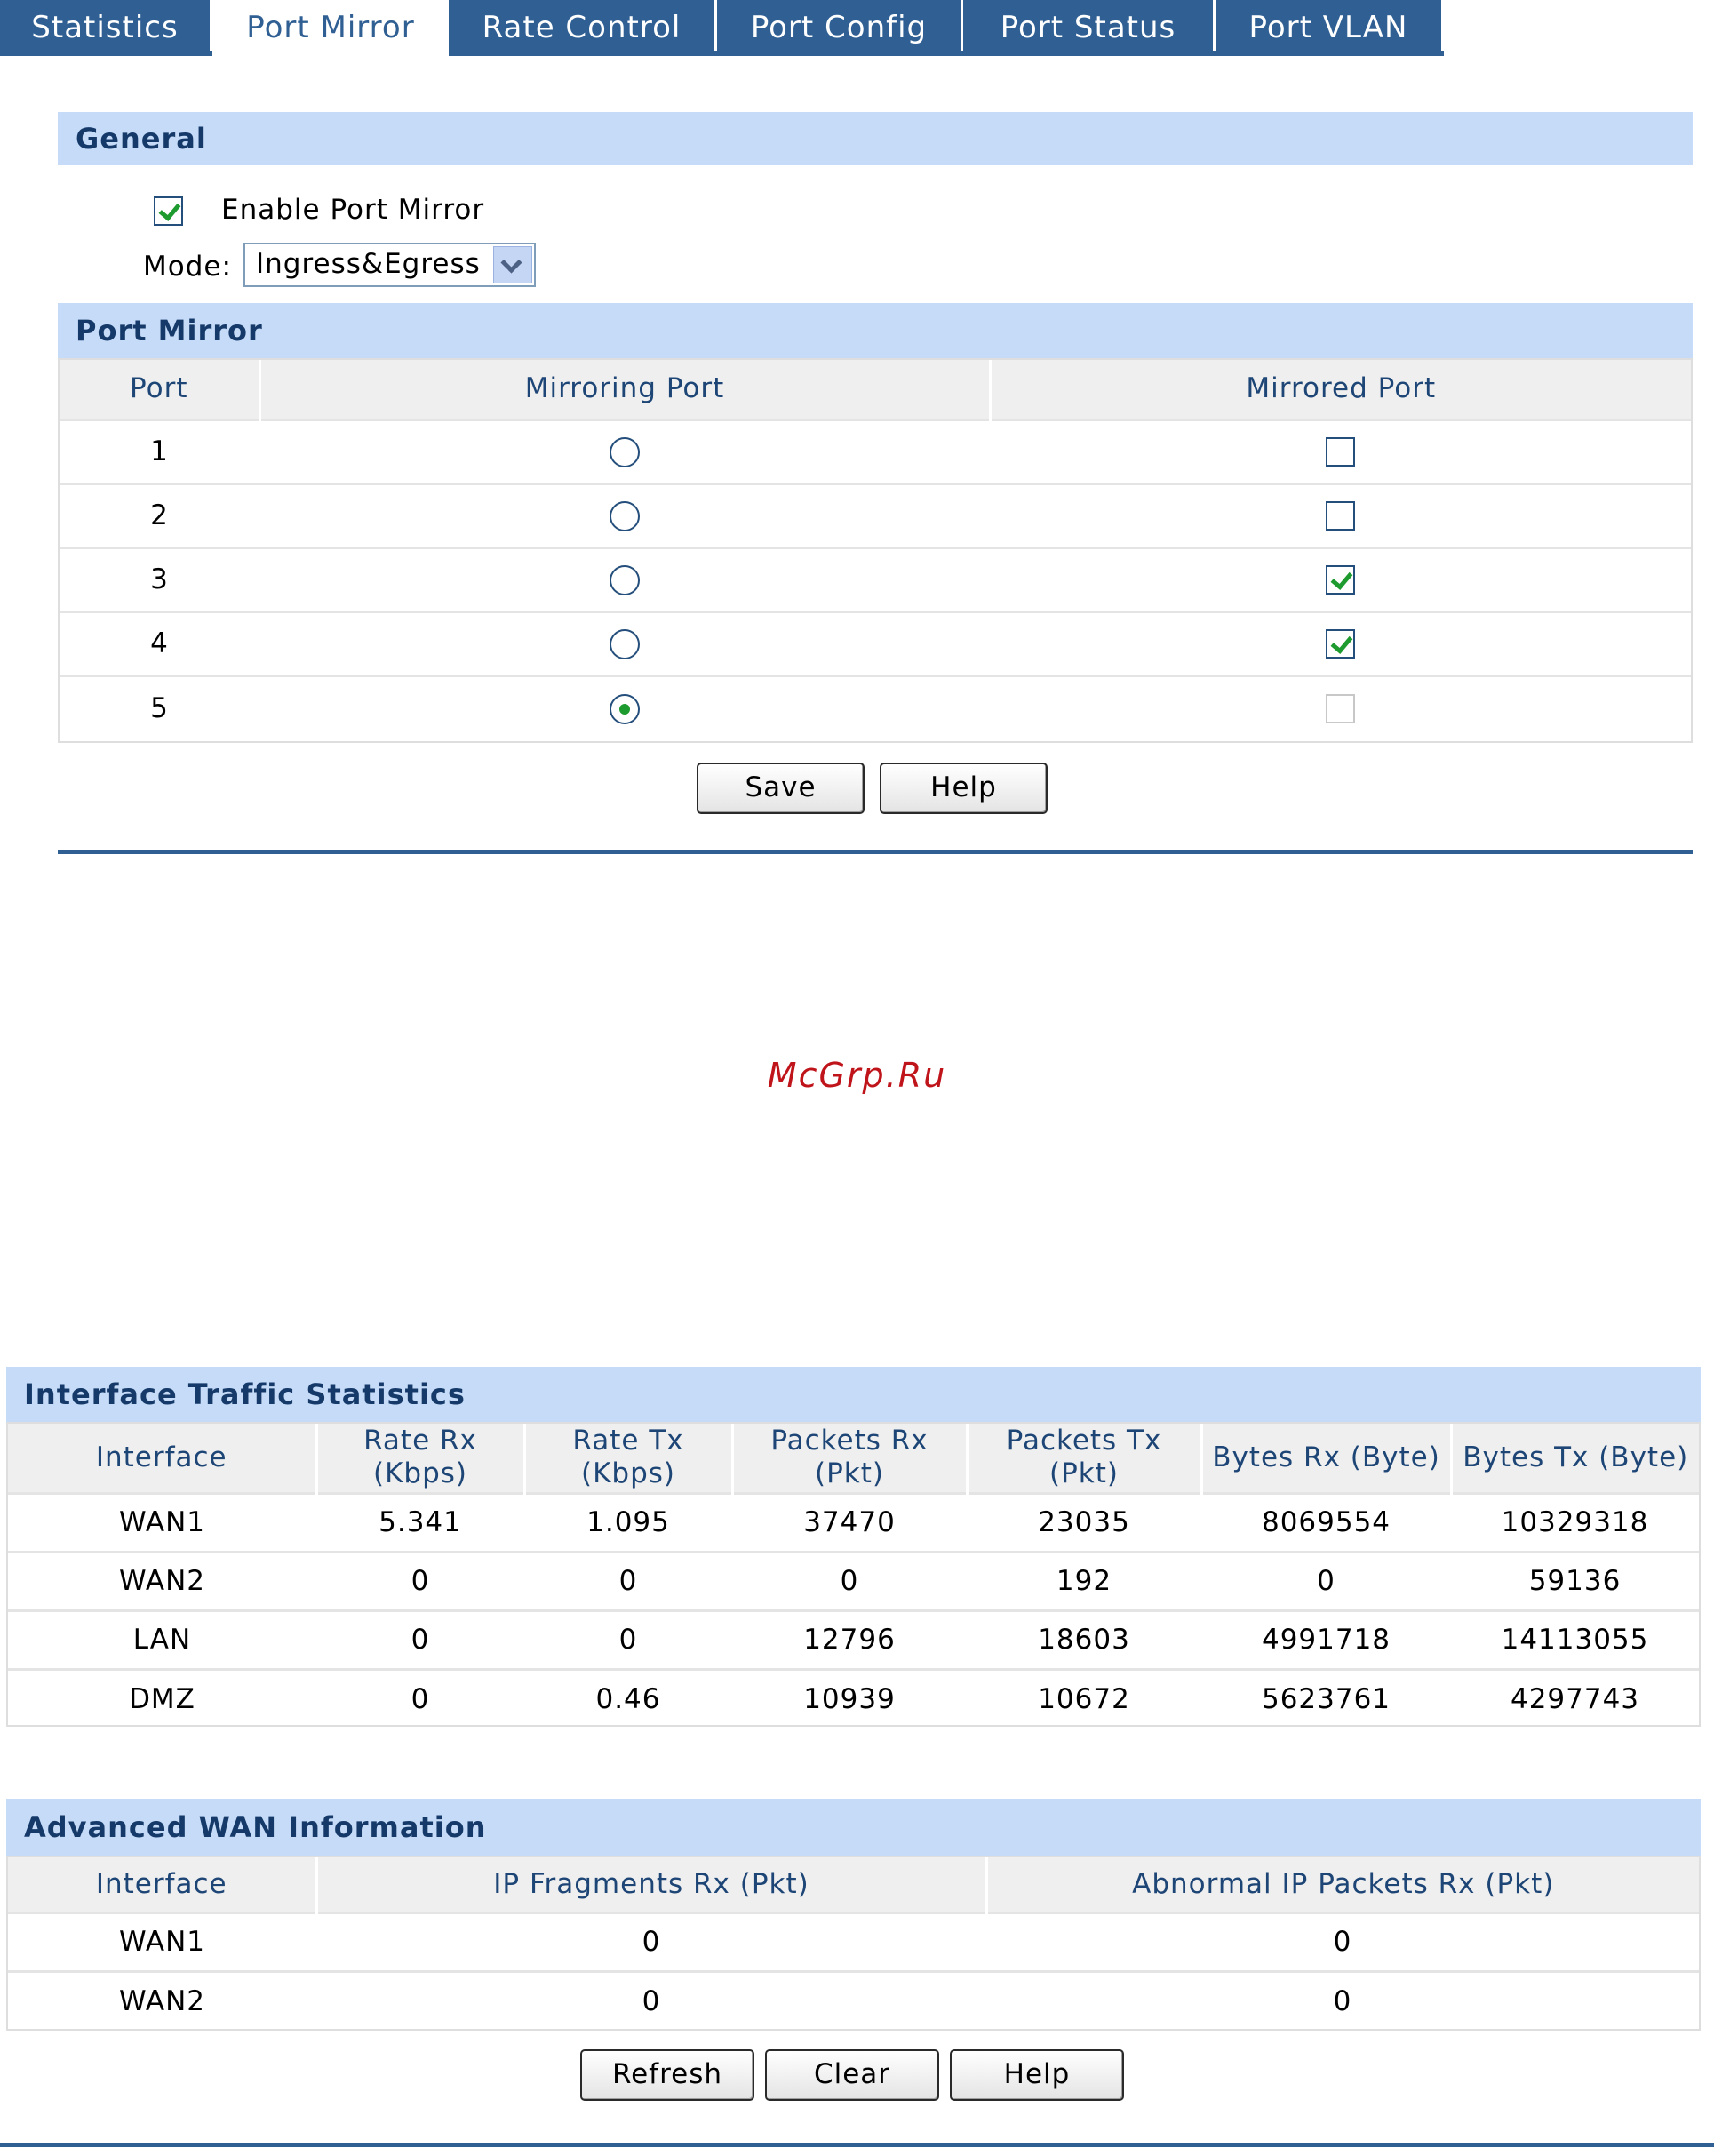  Describe the element at coordinates (876, 852) in the screenshot. I see `section-divider` at that location.